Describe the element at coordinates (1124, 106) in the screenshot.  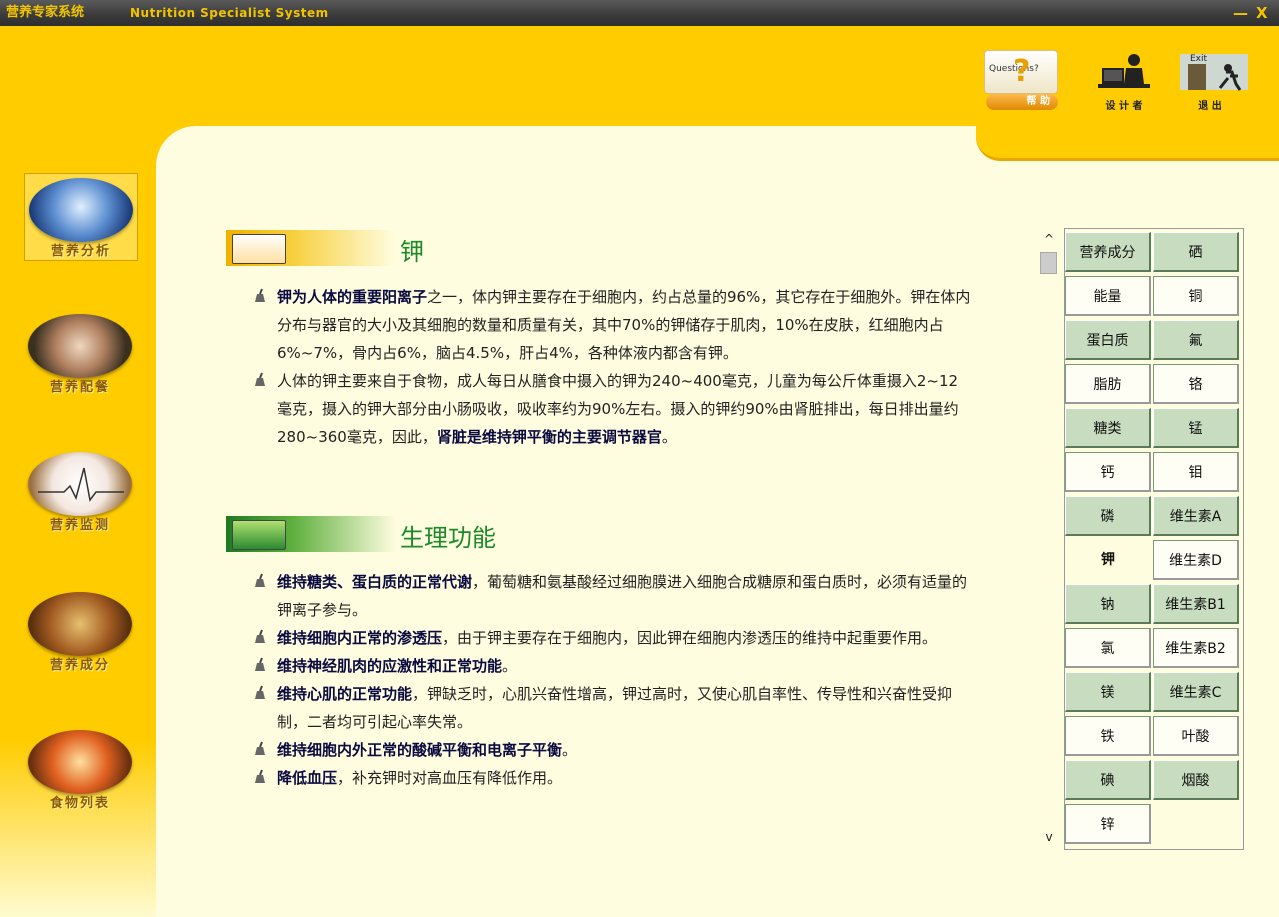
I see `designer-label: 设 计 者` at that location.